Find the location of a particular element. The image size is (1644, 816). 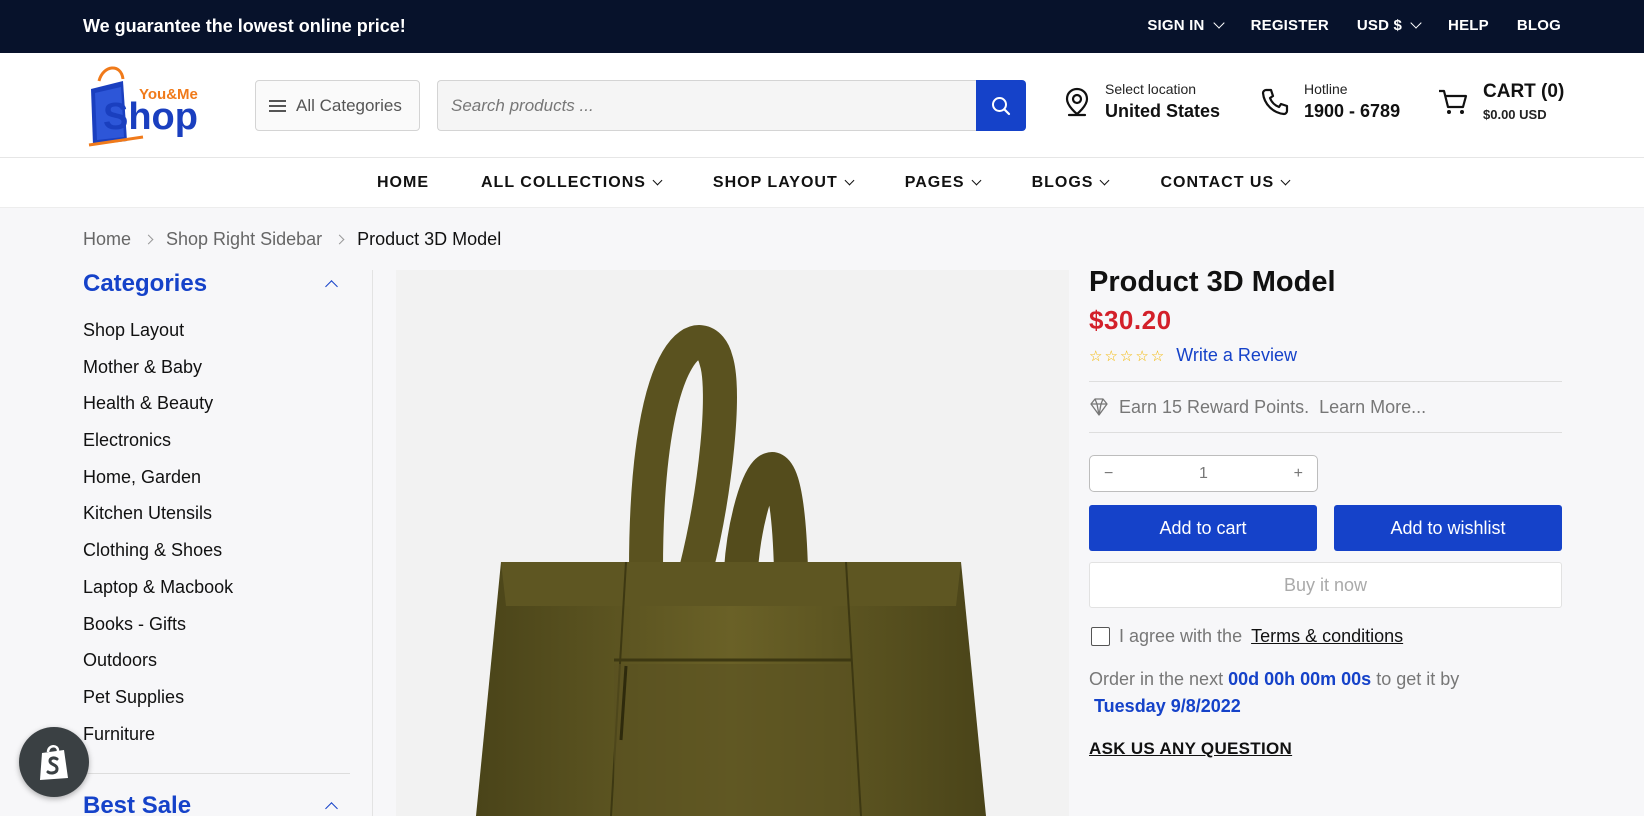

nav-pages: PAGES is located at coordinates (943, 183).